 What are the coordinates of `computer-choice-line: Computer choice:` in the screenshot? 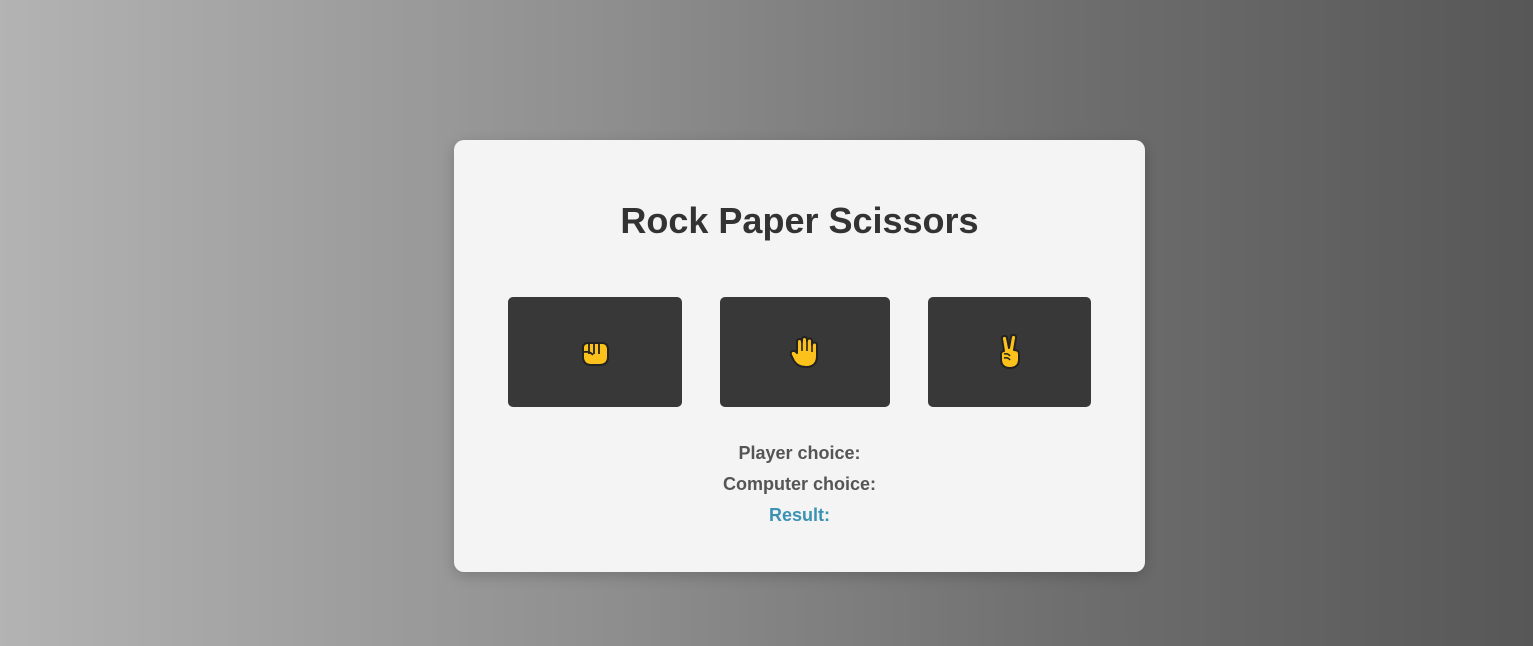 It's located at (799, 484).